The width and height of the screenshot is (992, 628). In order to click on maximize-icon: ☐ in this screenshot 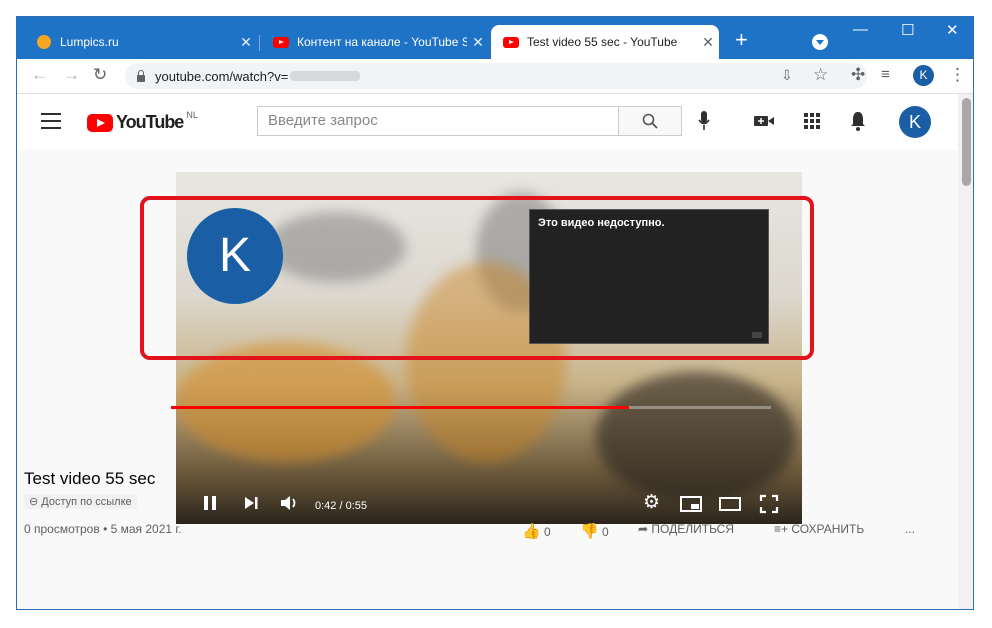, I will do `click(907, 30)`.